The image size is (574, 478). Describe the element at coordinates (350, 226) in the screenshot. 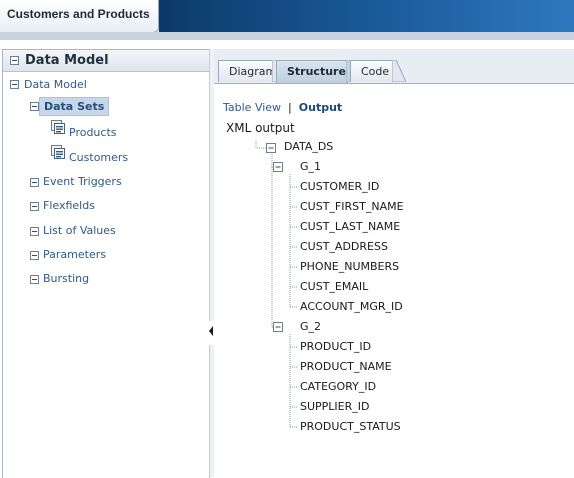

I see `node-field: CUST_LAST_NAME` at that location.